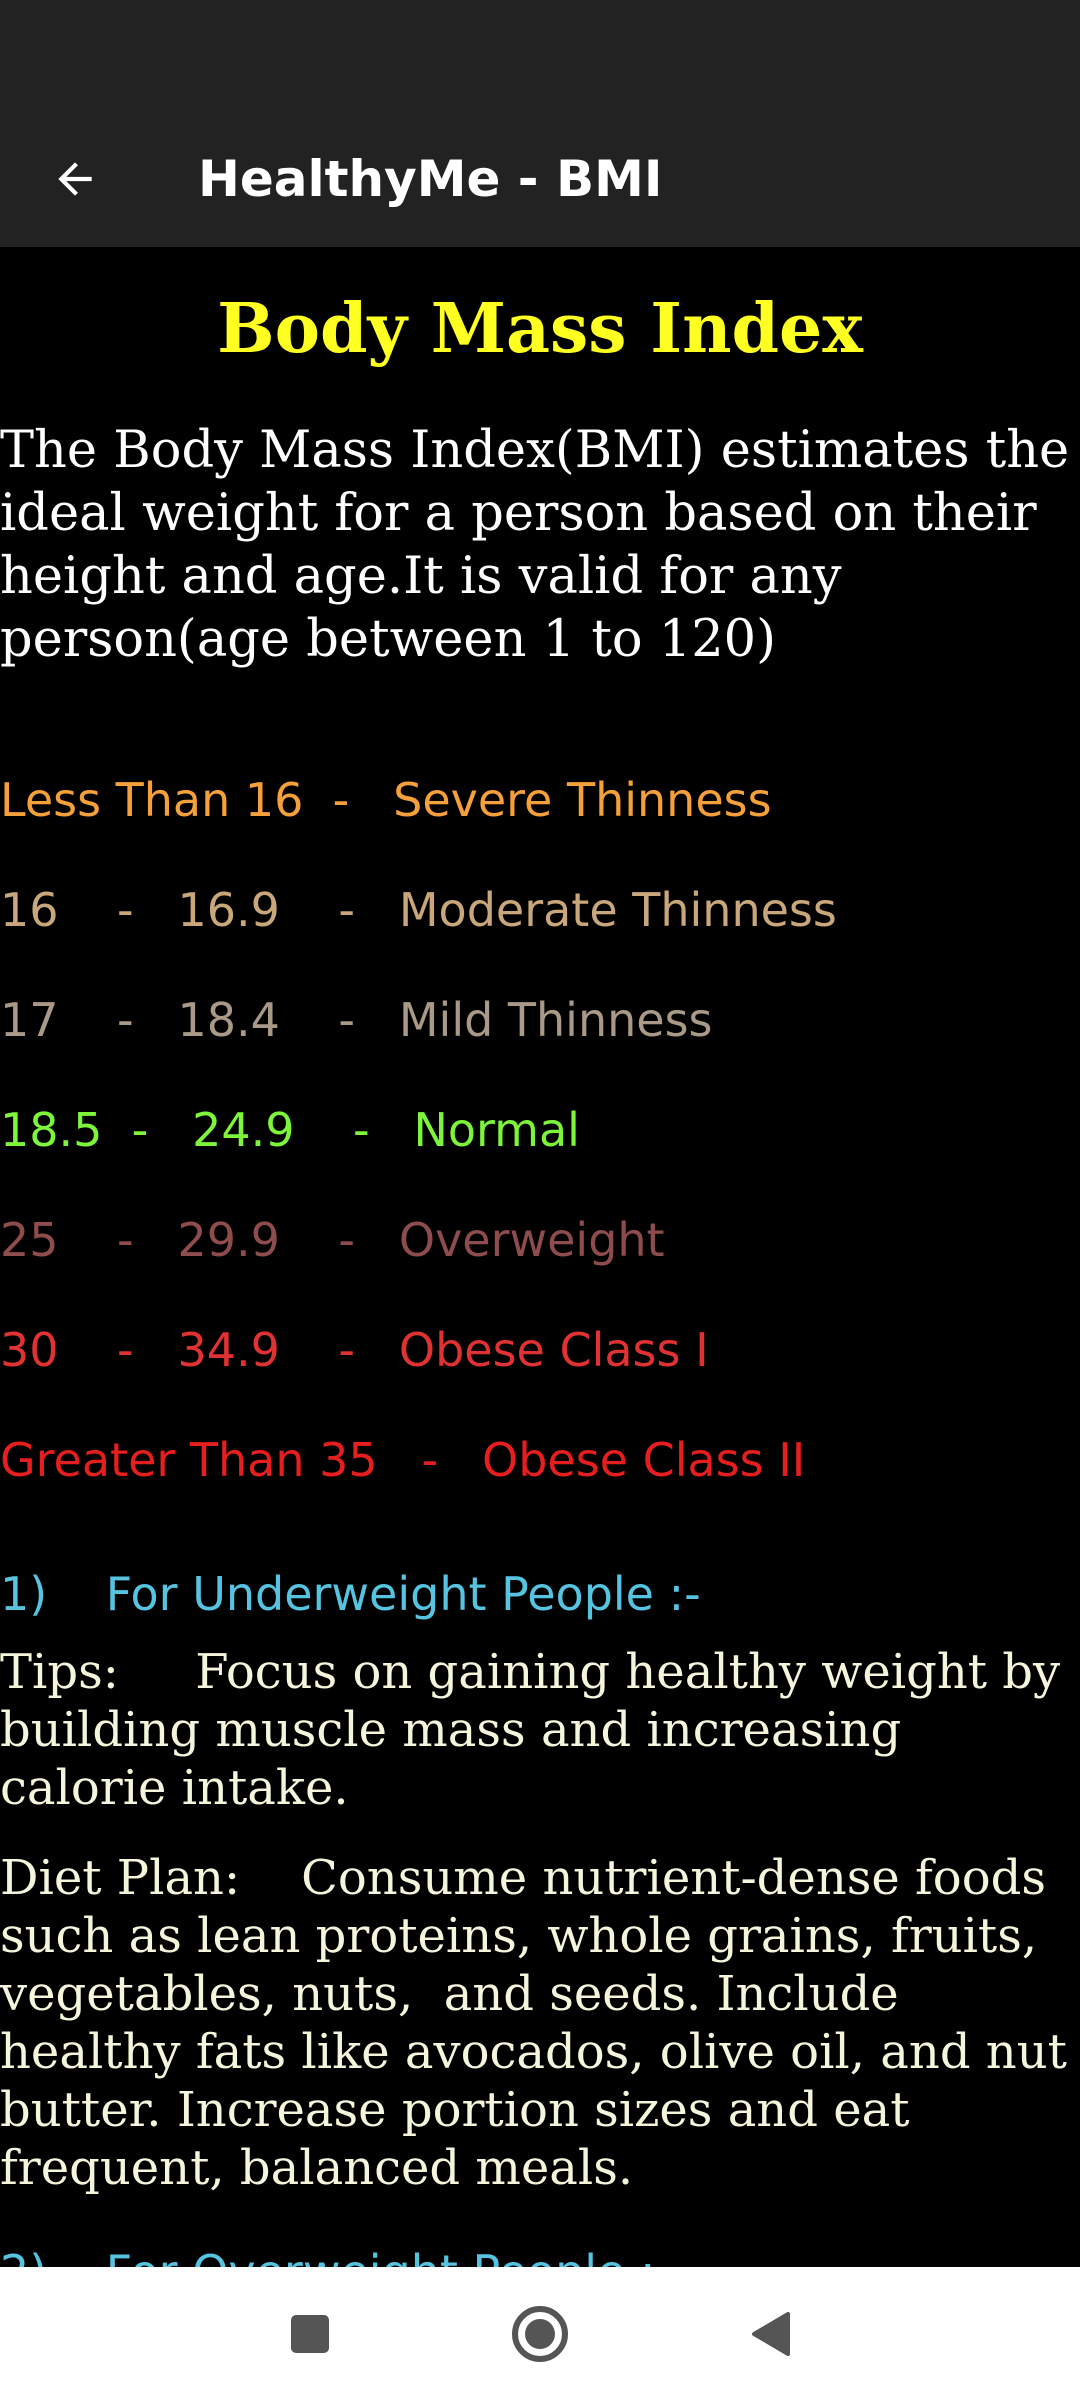 This screenshot has height=2400, width=1080. I want to click on arrow-left-icon, so click(75, 178).